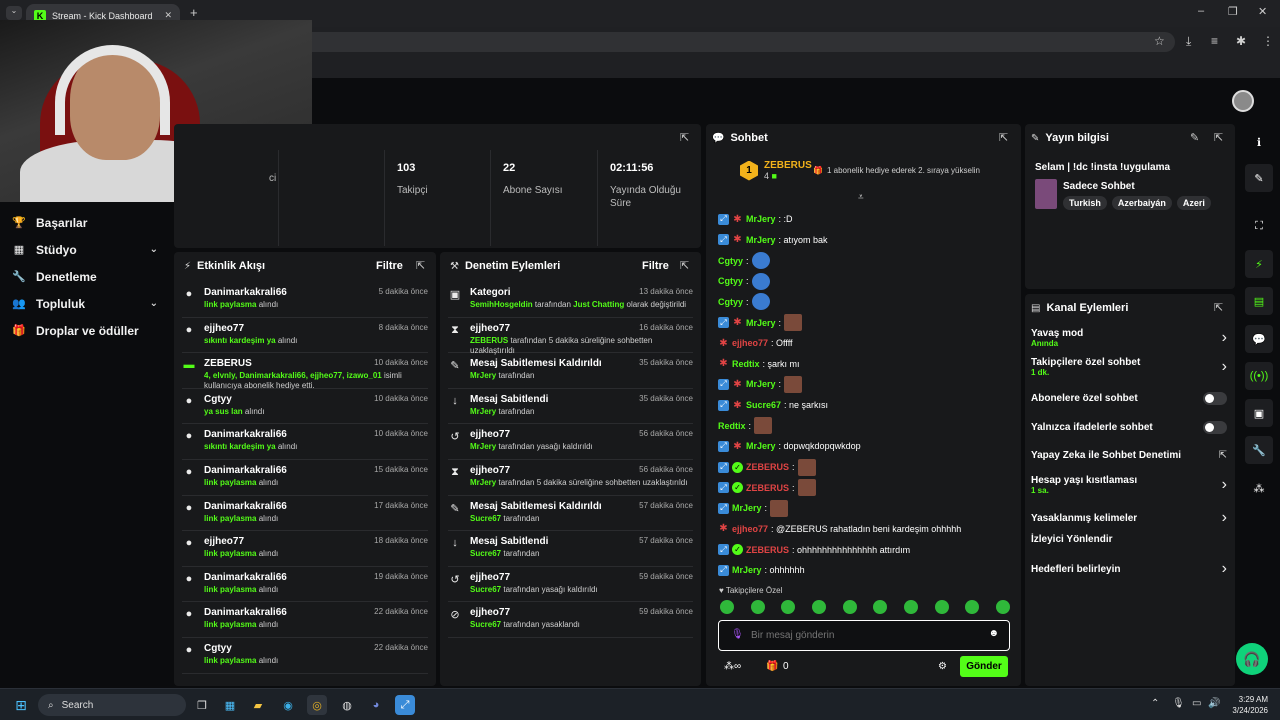  What do you see at coordinates (1259, 450) in the screenshot?
I see `wrench-icon: 🔧` at bounding box center [1259, 450].